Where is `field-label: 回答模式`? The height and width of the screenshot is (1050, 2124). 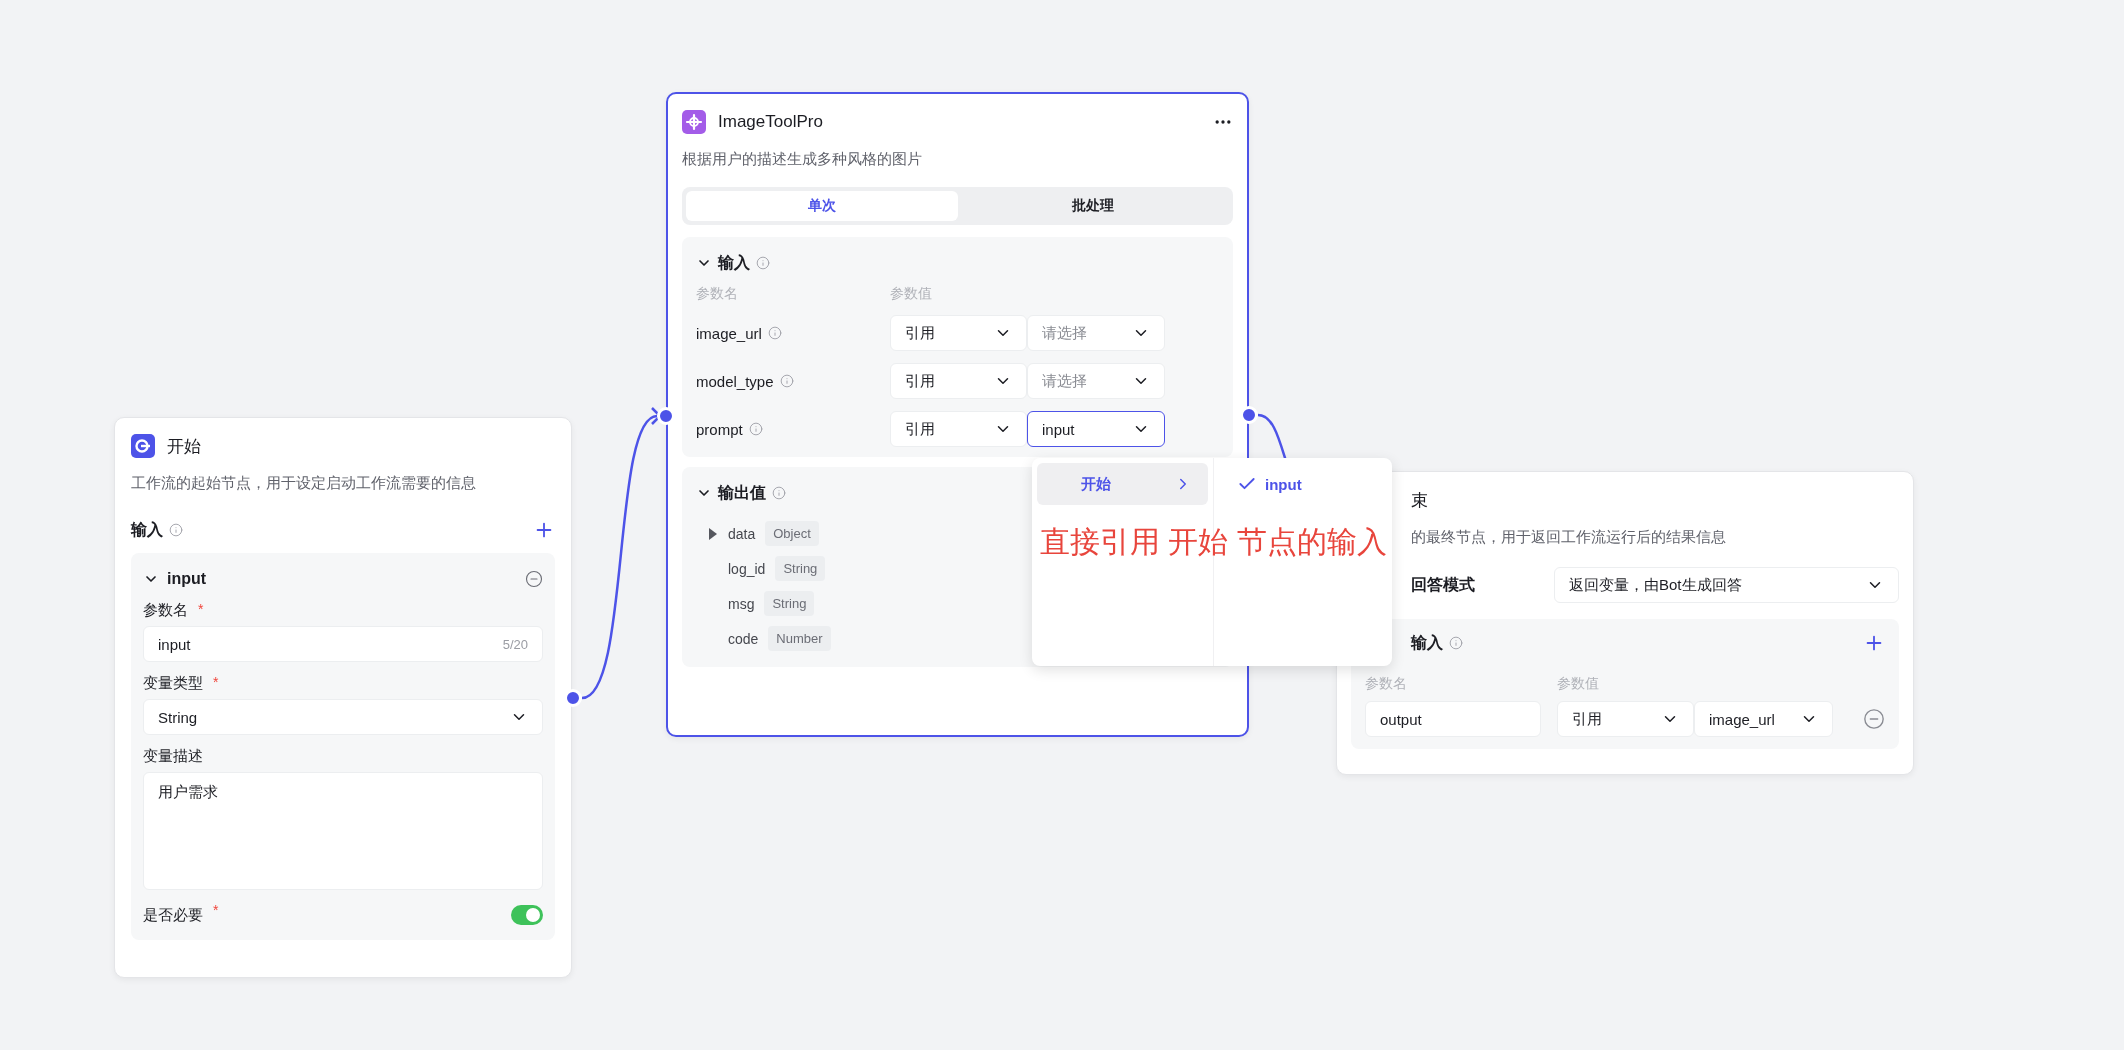
field-label: 回答模式 is located at coordinates (1443, 584).